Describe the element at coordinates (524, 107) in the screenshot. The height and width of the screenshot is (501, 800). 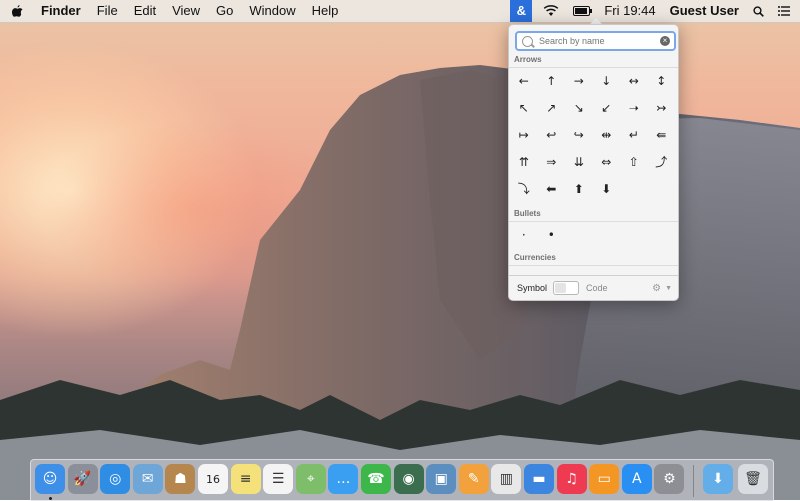
I see `character-cell: ↖` at that location.